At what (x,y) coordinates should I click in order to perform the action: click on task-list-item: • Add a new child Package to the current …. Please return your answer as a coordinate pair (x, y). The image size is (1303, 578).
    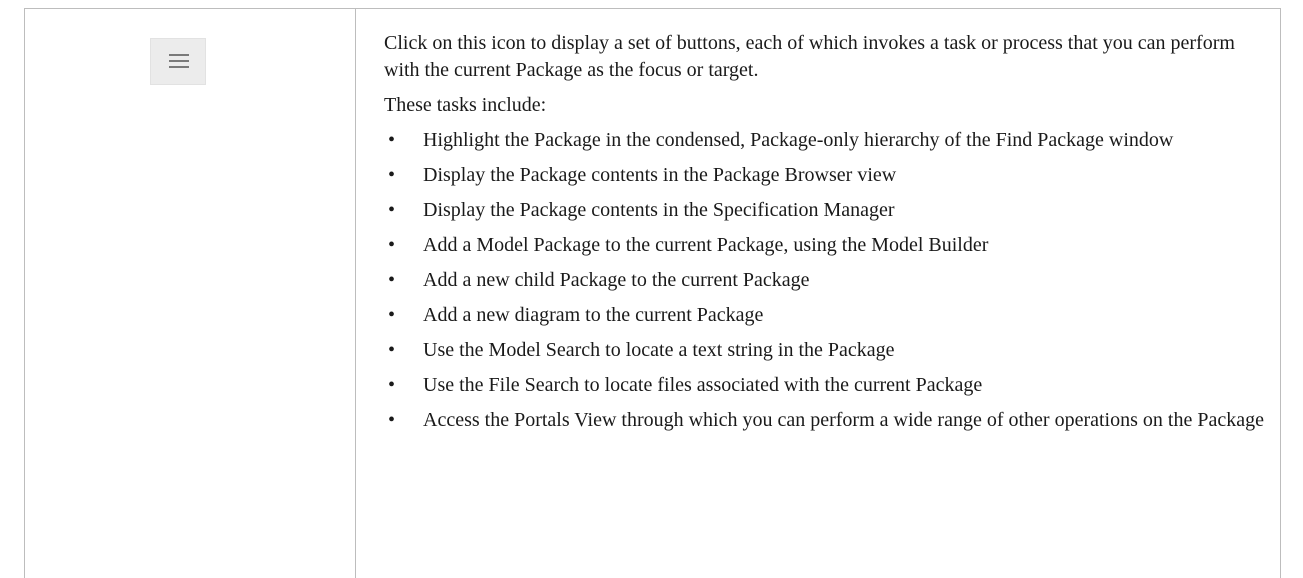
    Looking at the image, I should click on (824, 280).